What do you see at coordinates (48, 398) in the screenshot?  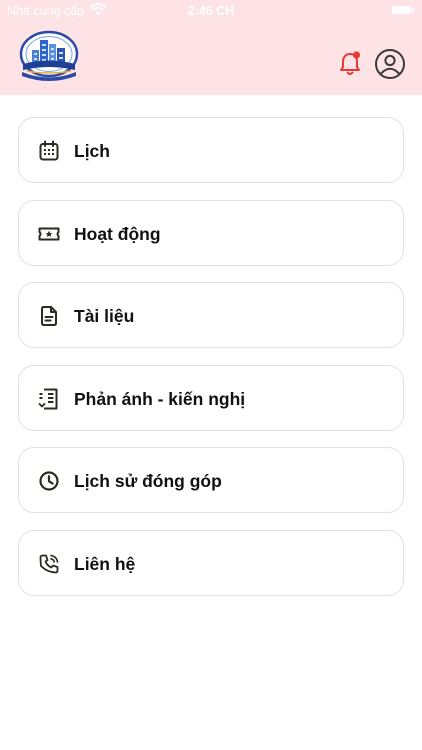 I see `feedback-list-icon` at bounding box center [48, 398].